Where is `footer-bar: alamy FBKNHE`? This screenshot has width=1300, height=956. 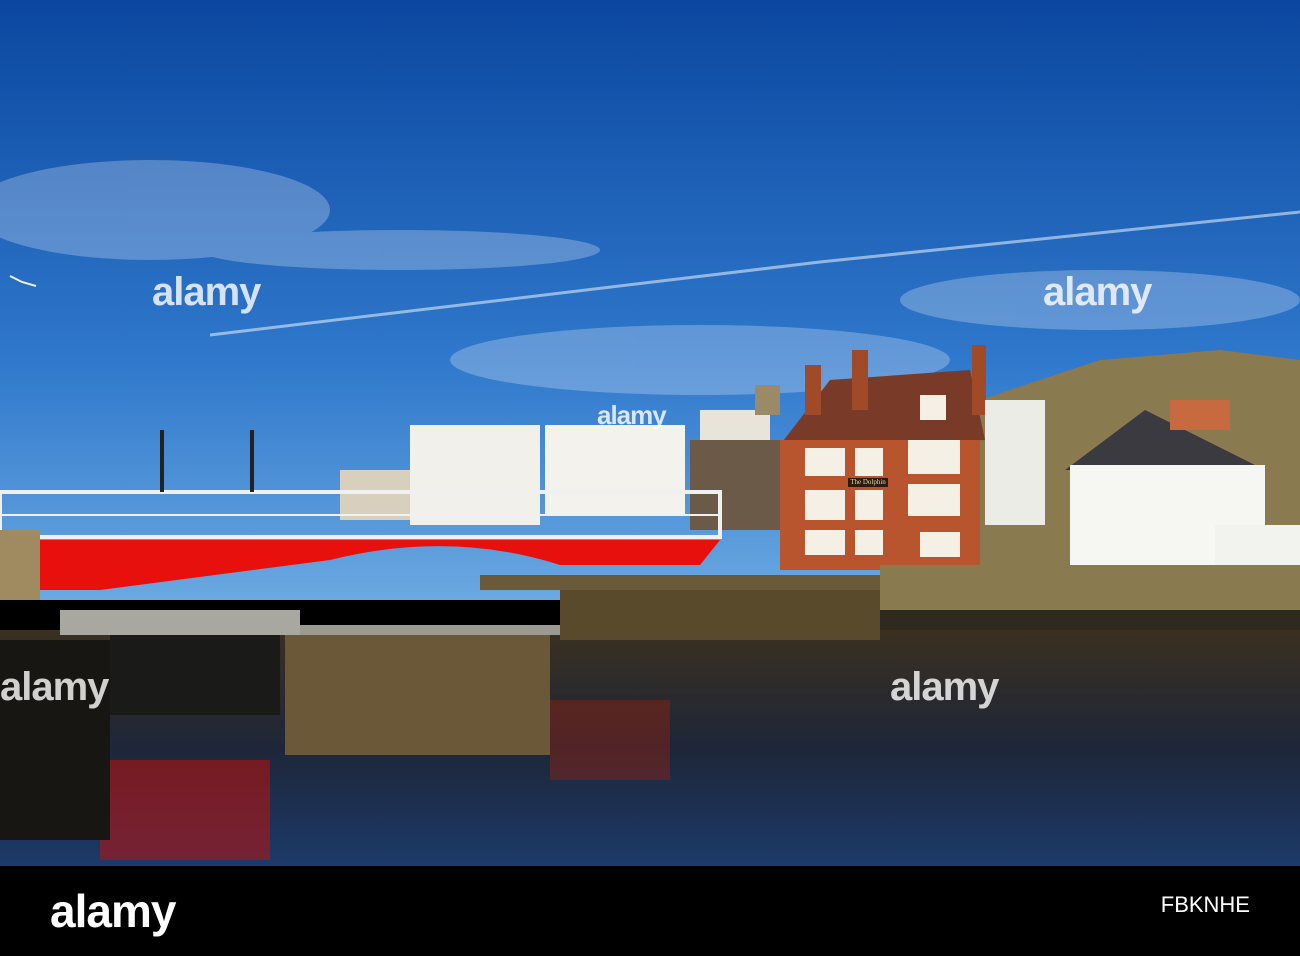
footer-bar: alamy FBKNHE is located at coordinates (650, 911).